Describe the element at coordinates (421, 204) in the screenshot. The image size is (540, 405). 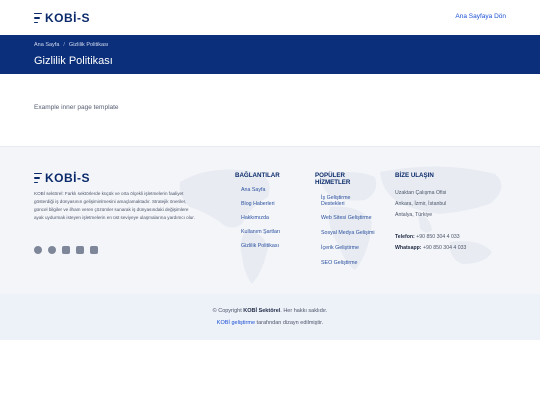
I see `contact-address-line2: Ankara, İzmir, İstanbul` at that location.